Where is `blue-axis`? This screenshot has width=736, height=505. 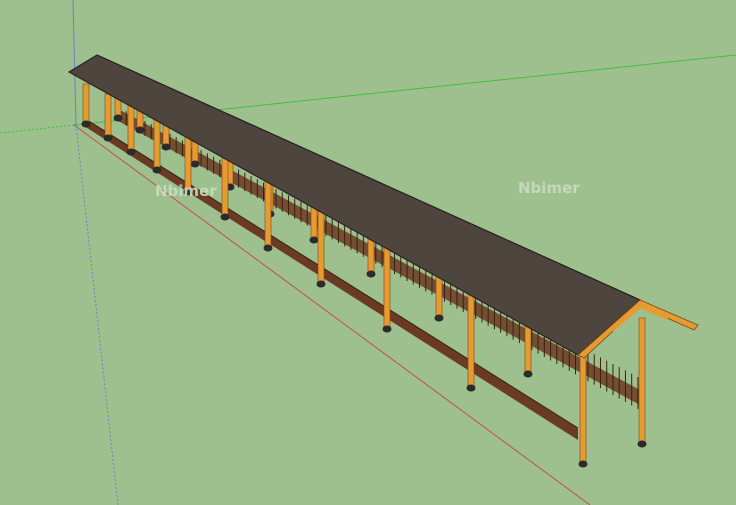 blue-axis is located at coordinates (74, 63).